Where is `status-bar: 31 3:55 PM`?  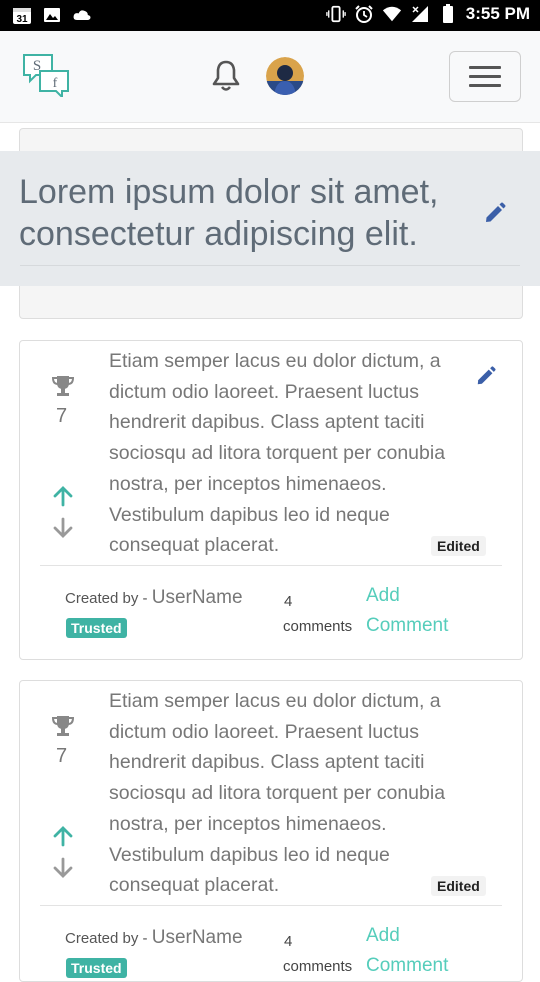
status-bar: 31 3:55 PM is located at coordinates (270, 15).